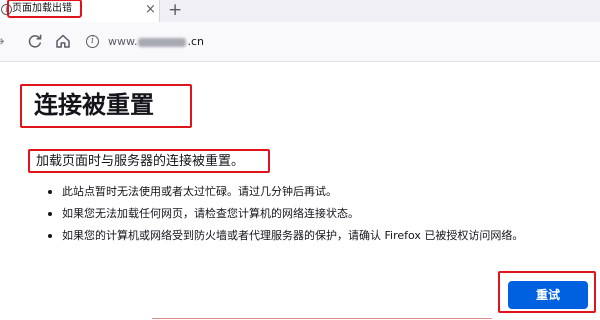 The image size is (600, 320). Describe the element at coordinates (340, 42) in the screenshot. I see `url-bar: i www. .cn` at that location.